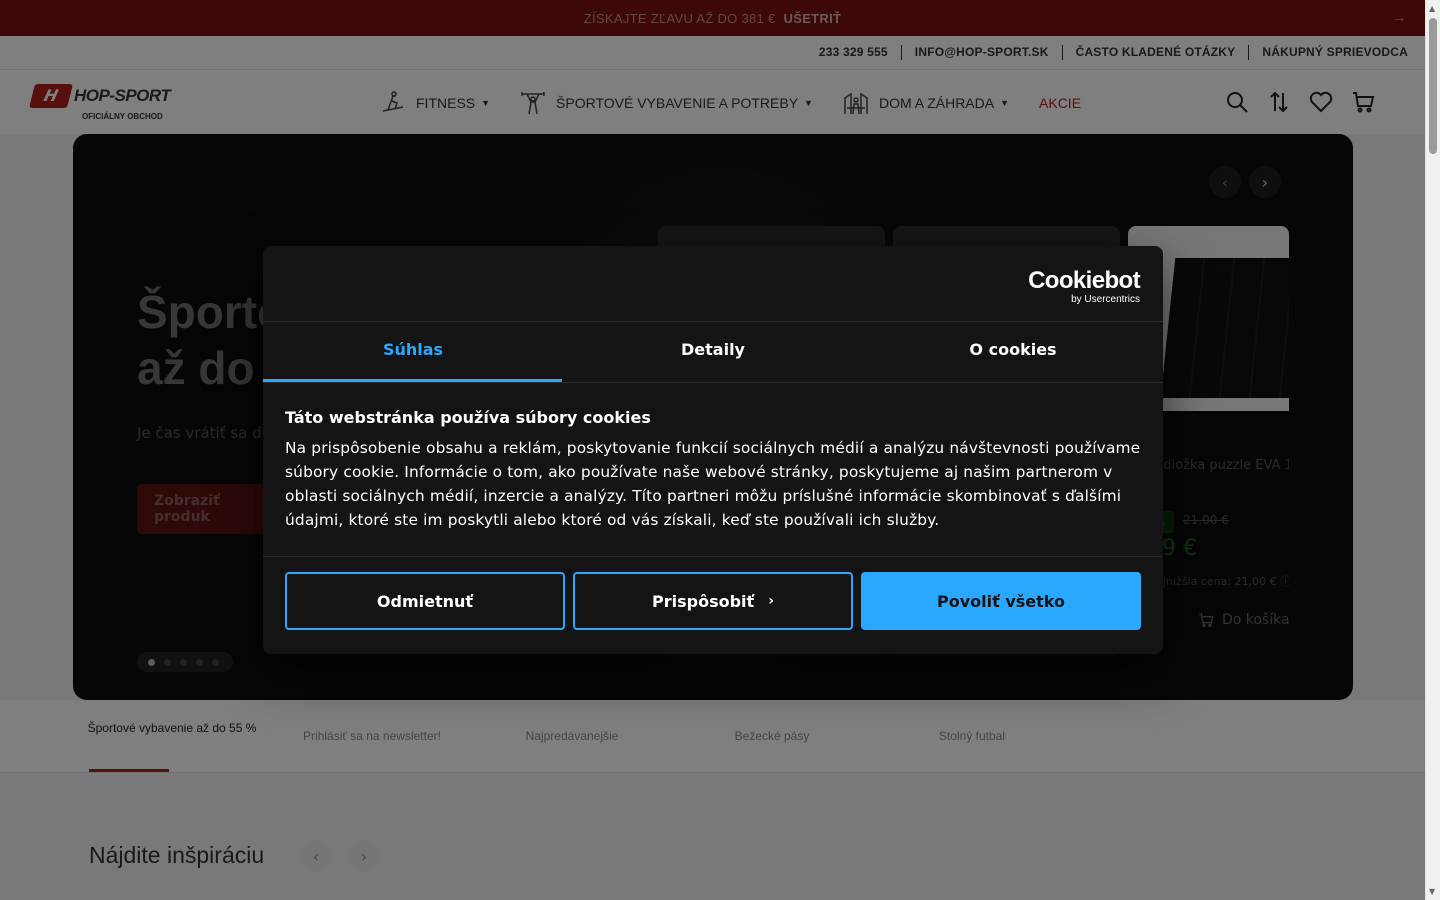  Describe the element at coordinates (413, 352) in the screenshot. I see `tab-consent: Súhlas` at that location.